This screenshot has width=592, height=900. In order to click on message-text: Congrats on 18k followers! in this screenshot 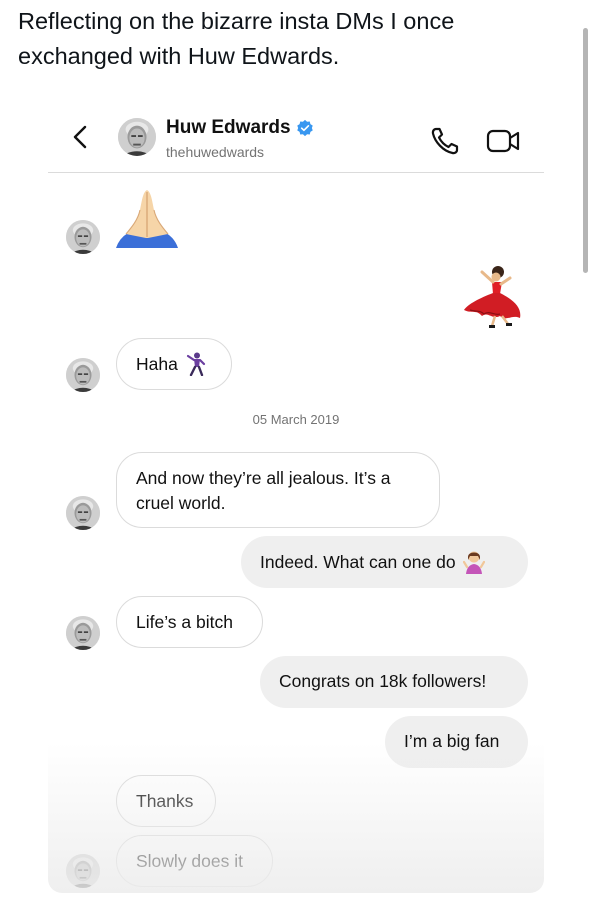, I will do `click(383, 681)`.